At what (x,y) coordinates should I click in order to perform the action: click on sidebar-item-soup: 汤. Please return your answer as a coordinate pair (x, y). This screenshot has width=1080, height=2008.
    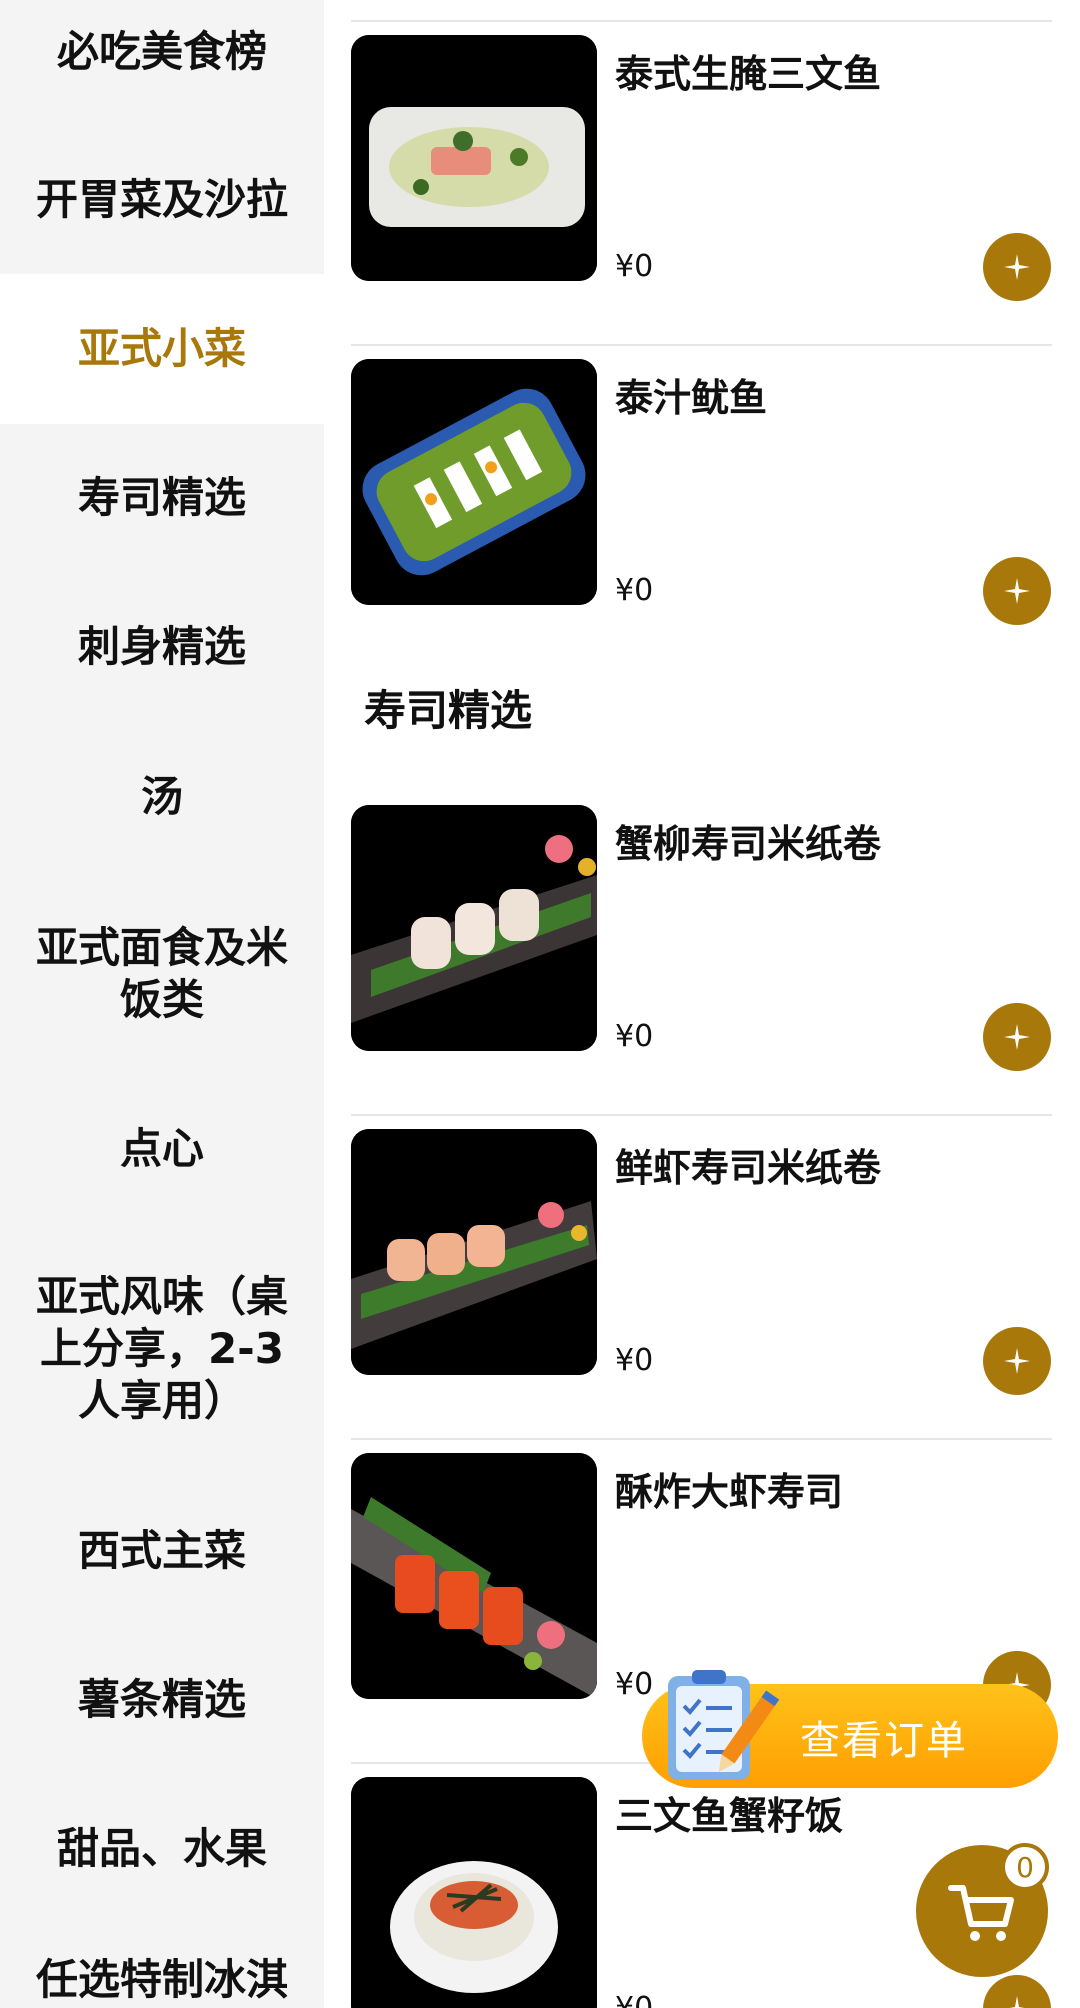
    Looking at the image, I should click on (162, 797).